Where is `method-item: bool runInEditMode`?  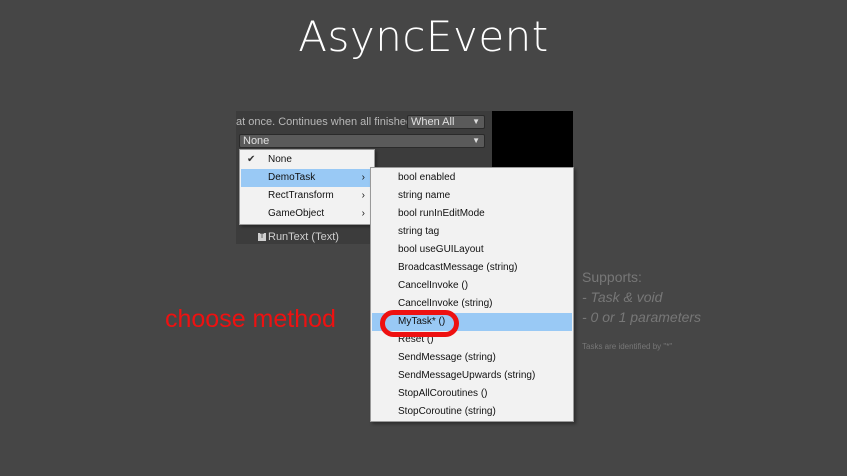 method-item: bool runInEditMode is located at coordinates (472, 214).